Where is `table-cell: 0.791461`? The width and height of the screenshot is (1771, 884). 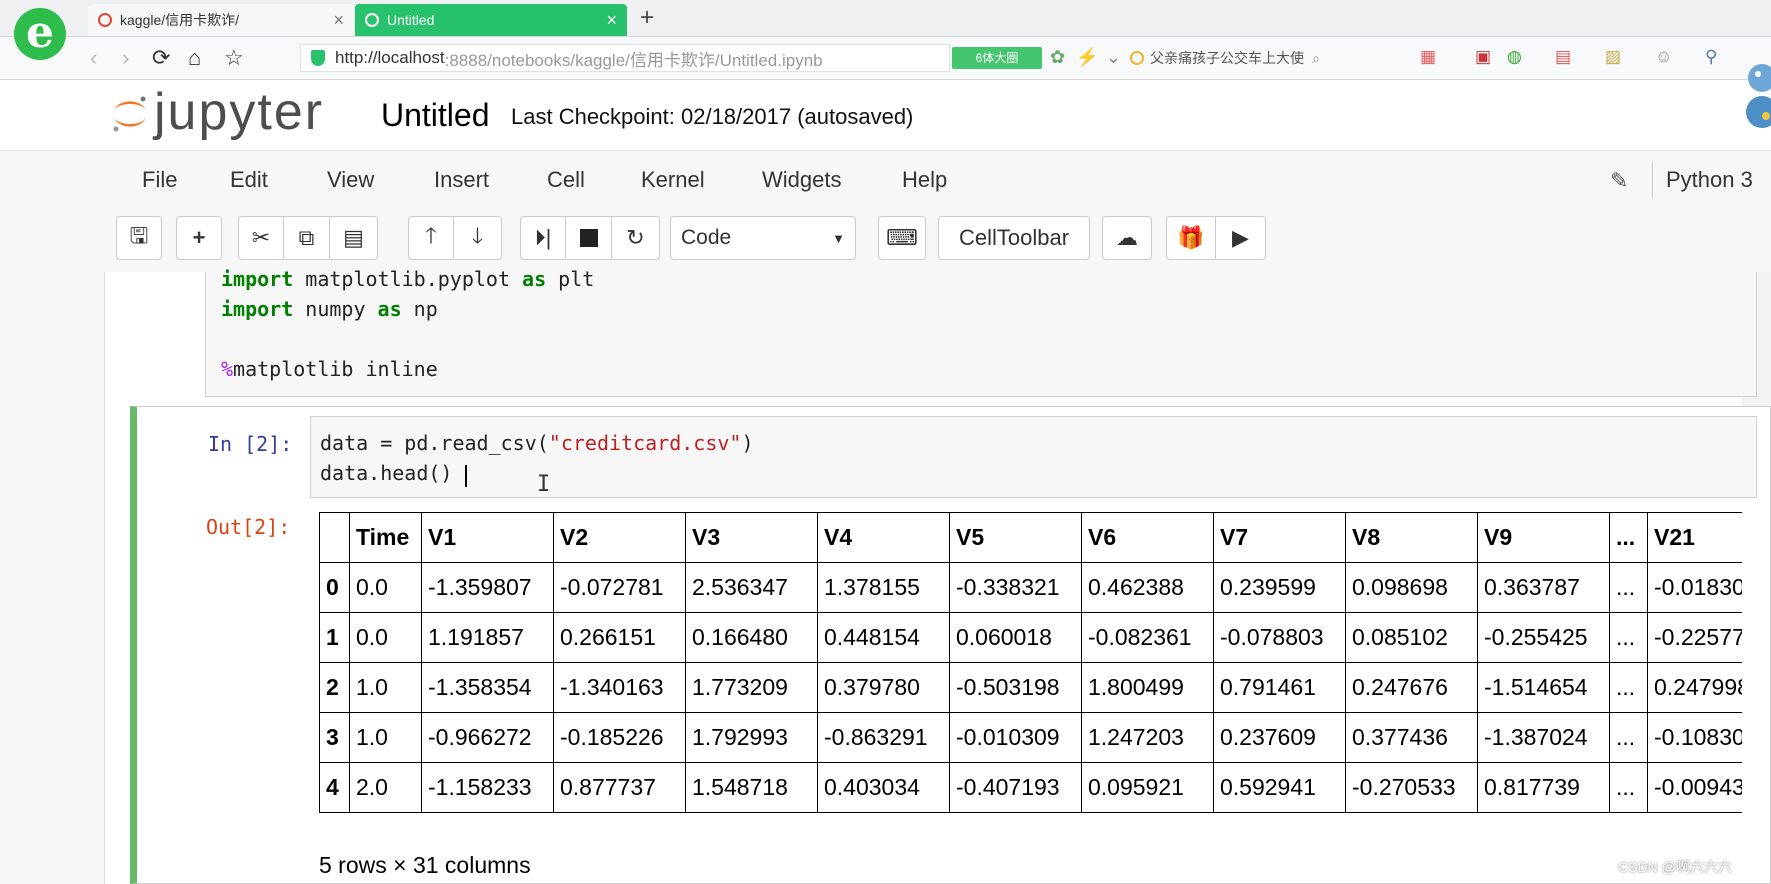 table-cell: 0.791461 is located at coordinates (1279, 687).